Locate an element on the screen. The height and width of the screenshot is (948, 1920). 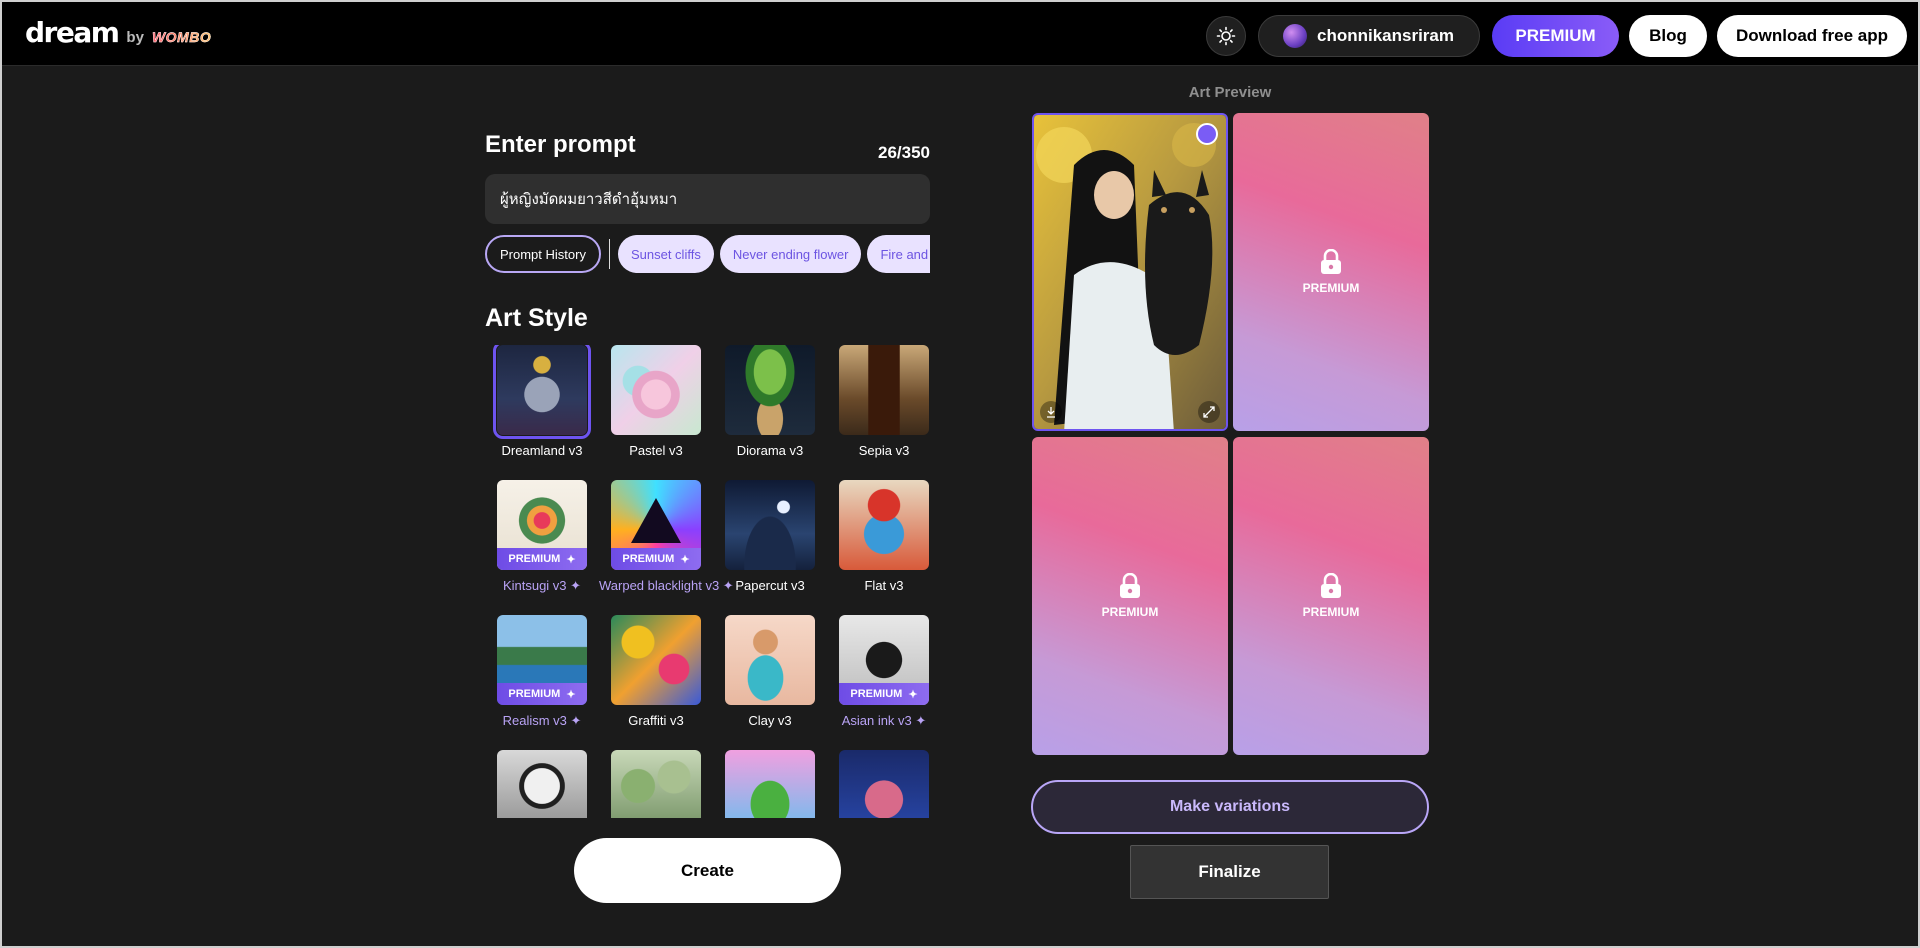
style-label: Pastel v3 is located at coordinates (656, 450).